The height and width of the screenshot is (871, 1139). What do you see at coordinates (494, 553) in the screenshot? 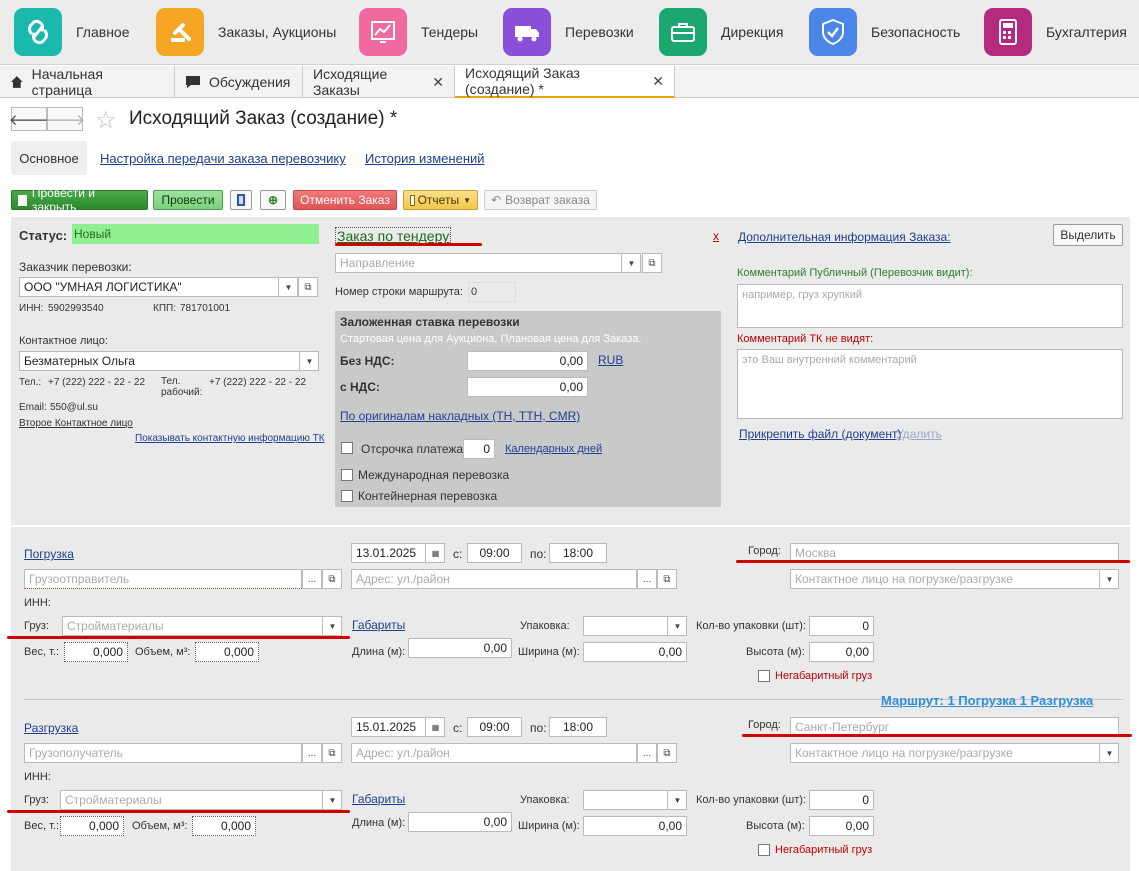
I see `loading-time-from: 09:00` at bounding box center [494, 553].